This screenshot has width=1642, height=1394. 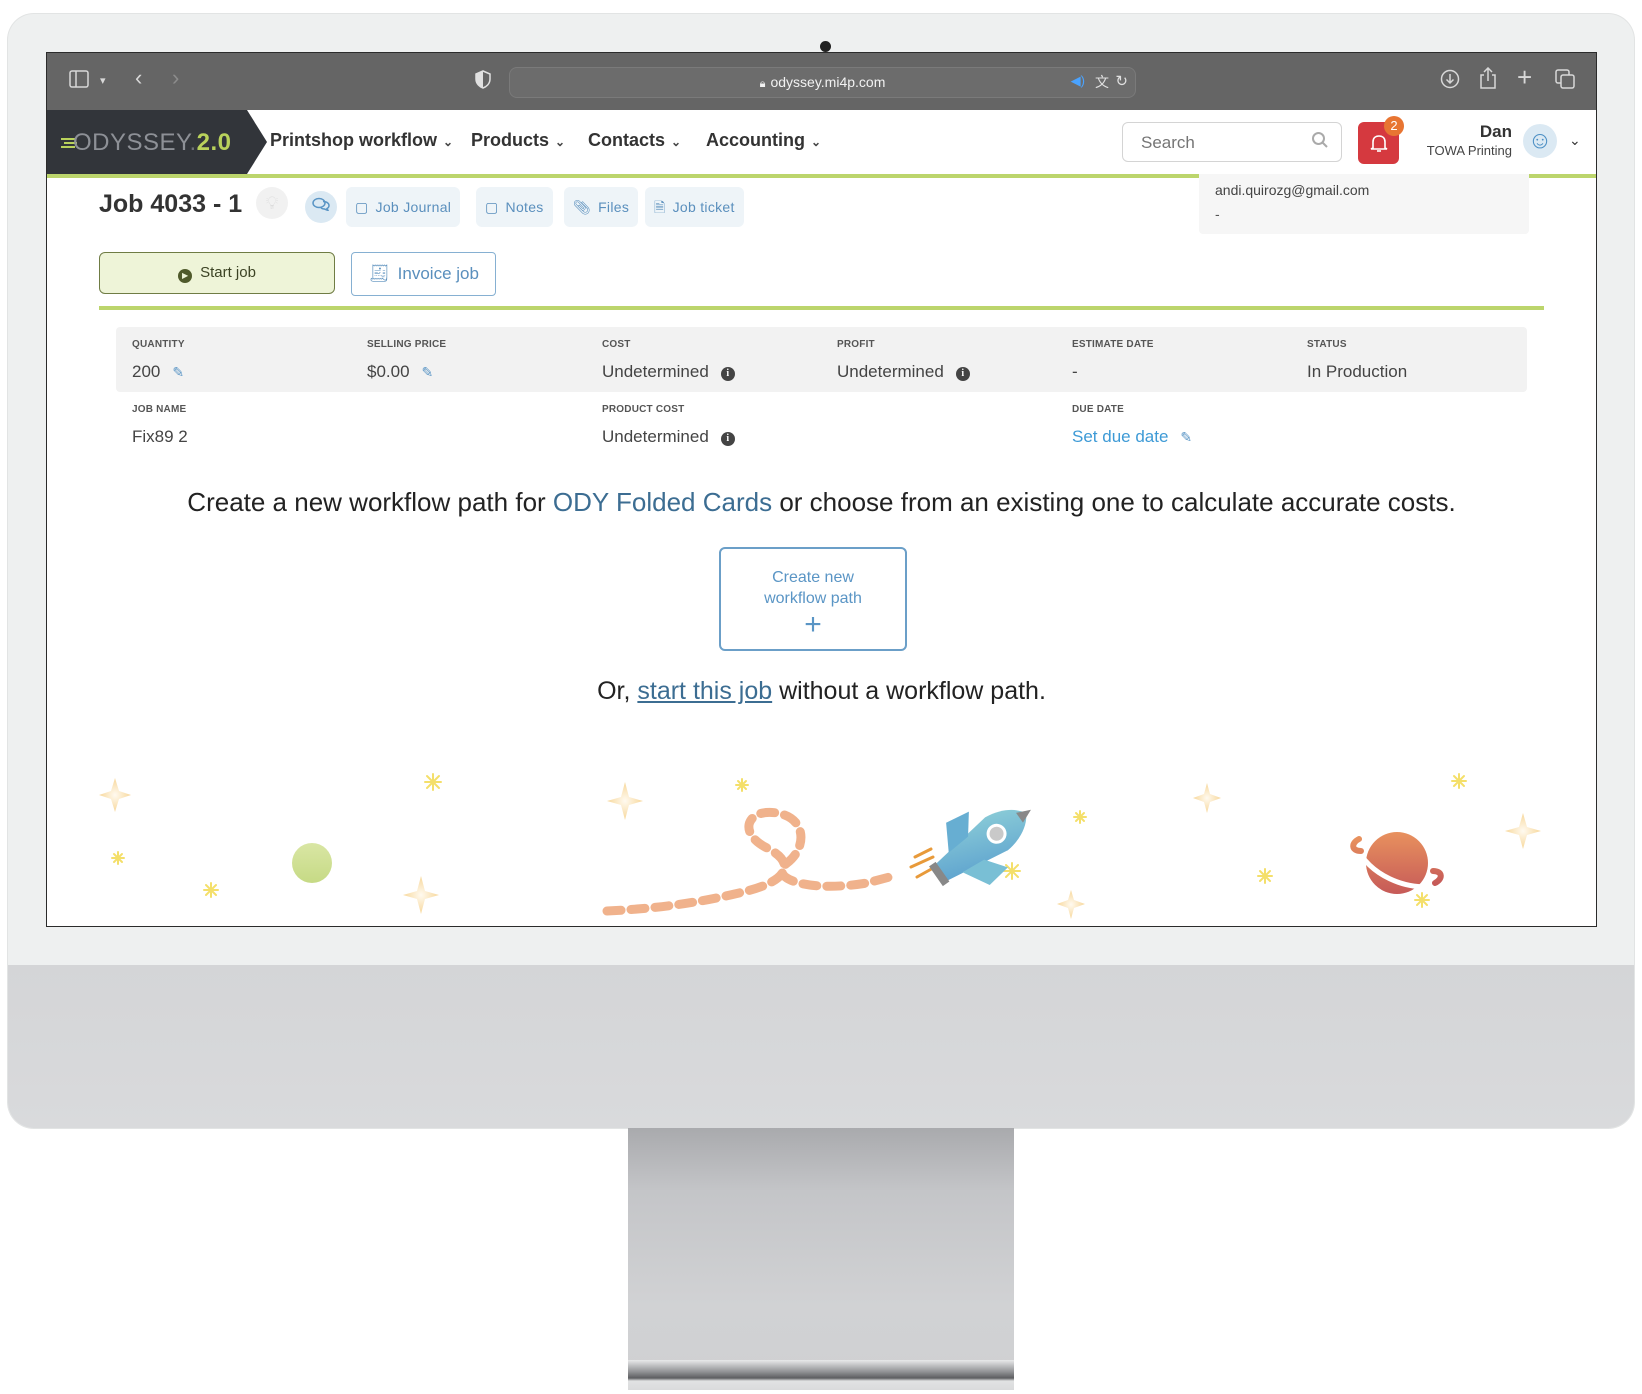 I want to click on address-bar: 🔒︎ odyssey.mi4p.com ◀︎) 文 ↻, so click(x=822, y=82).